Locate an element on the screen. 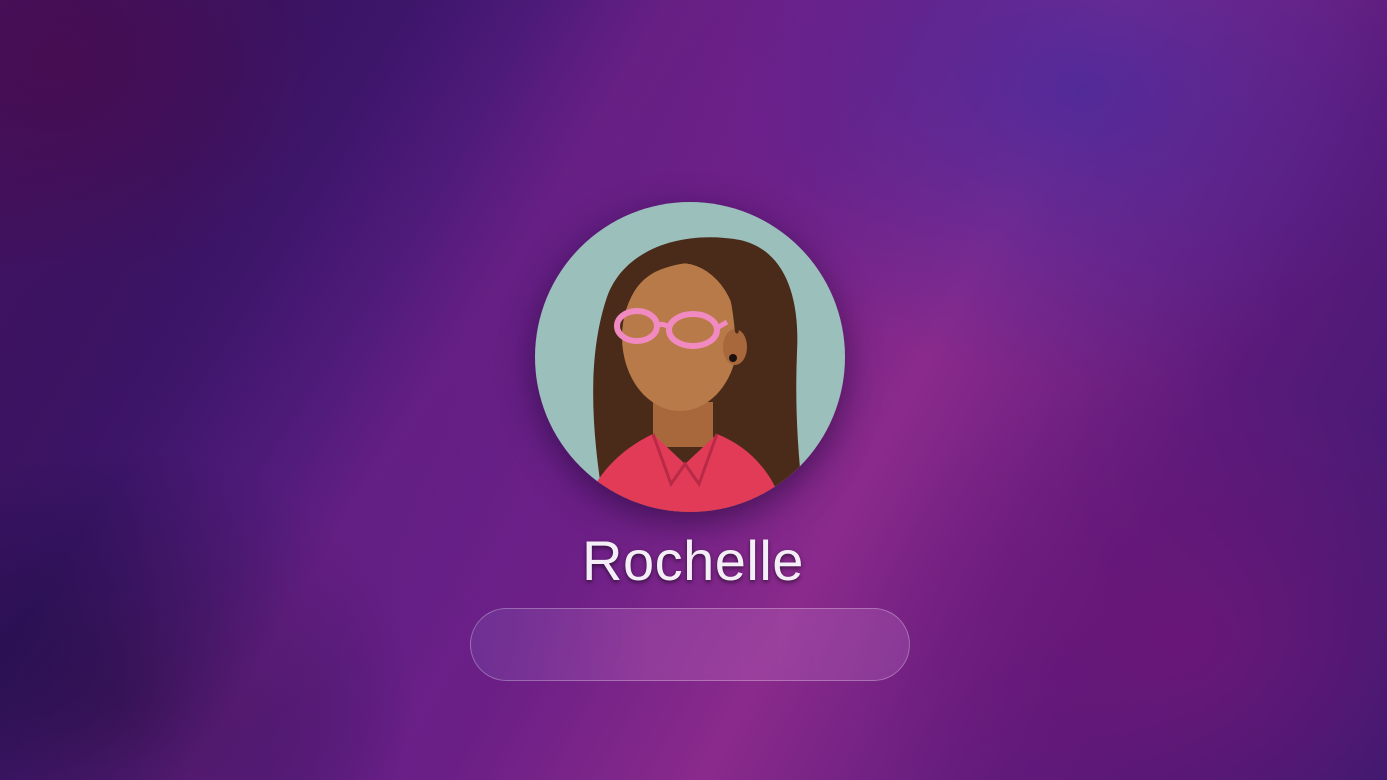 This screenshot has width=1387, height=780. user-avatar is located at coordinates (690, 357).